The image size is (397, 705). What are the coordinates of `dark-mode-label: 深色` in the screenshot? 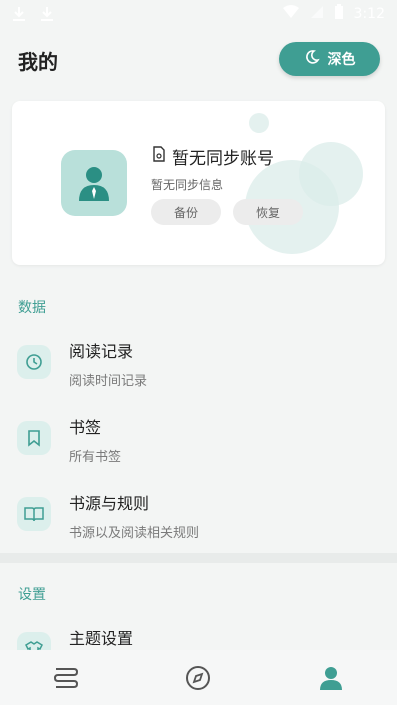 It's located at (341, 60).